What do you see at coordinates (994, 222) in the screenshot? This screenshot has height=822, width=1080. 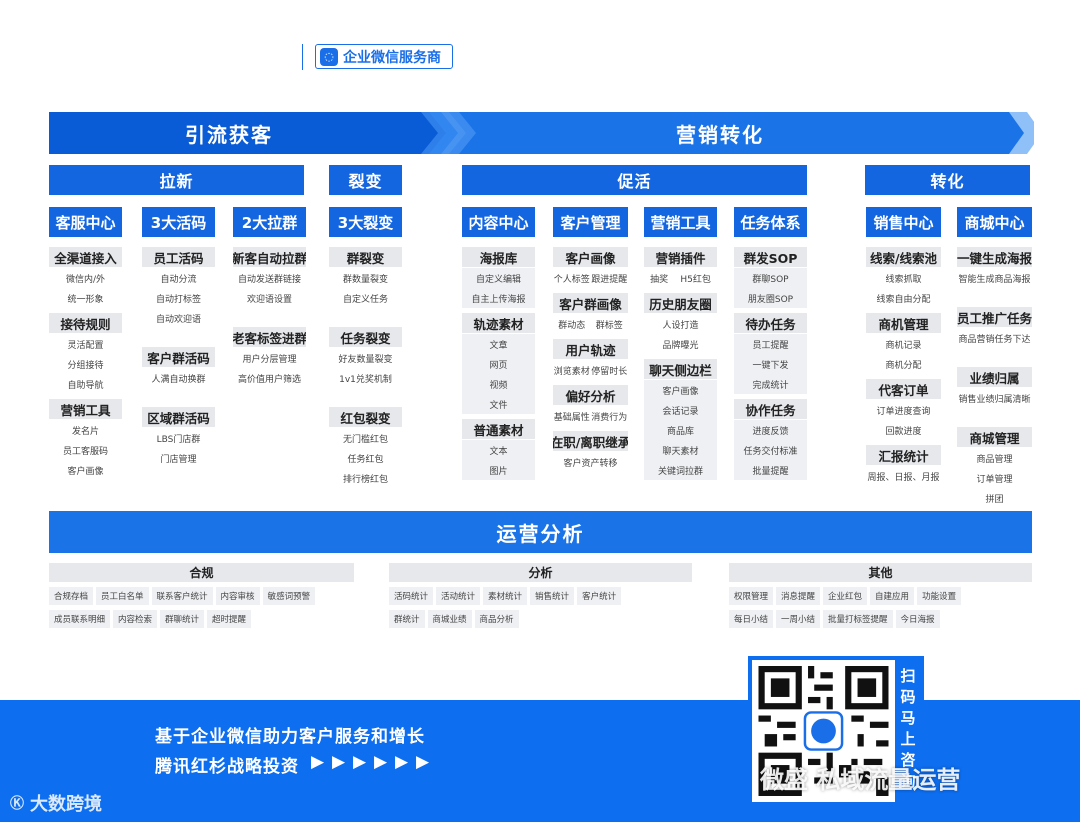 I see `column-title: 商城中心` at bounding box center [994, 222].